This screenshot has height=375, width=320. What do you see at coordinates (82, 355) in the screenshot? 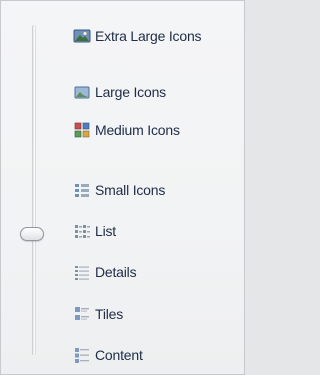
I see `content-icon` at bounding box center [82, 355].